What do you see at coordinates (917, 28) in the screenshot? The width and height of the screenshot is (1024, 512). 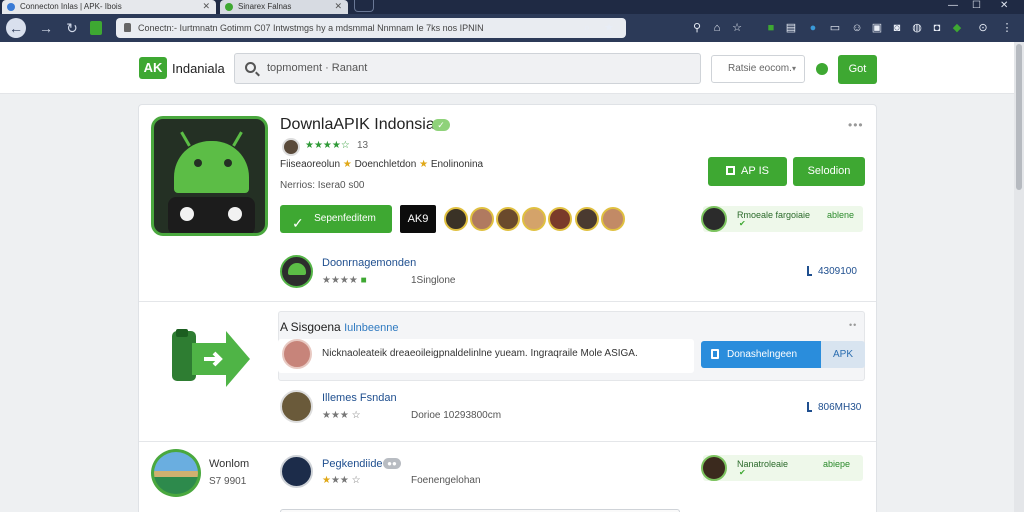 I see `extension-key-icon: ◍` at bounding box center [917, 28].